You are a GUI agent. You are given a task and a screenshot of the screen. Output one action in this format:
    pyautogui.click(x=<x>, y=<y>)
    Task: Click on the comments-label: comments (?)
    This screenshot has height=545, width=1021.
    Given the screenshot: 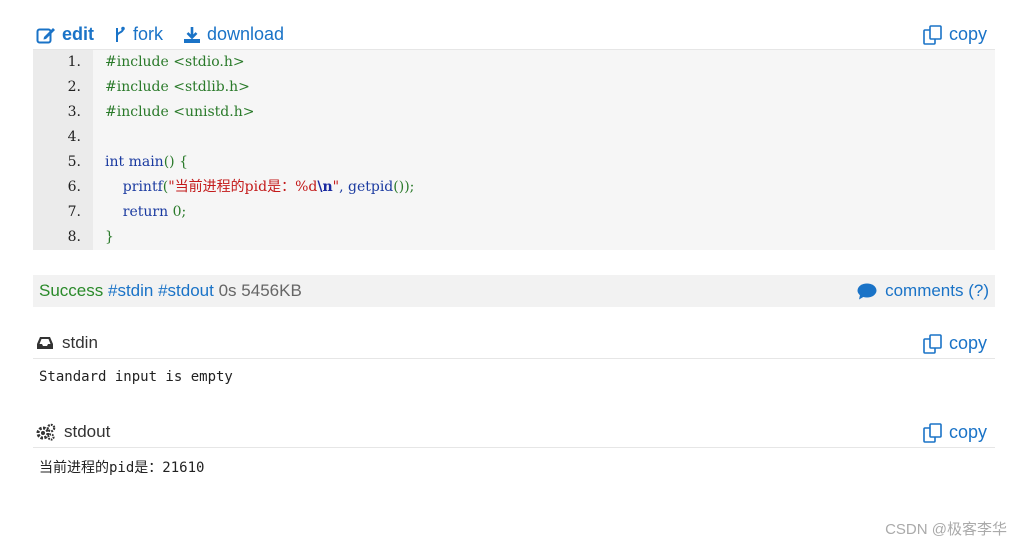 What is the action you would take?
    pyautogui.click(x=937, y=290)
    